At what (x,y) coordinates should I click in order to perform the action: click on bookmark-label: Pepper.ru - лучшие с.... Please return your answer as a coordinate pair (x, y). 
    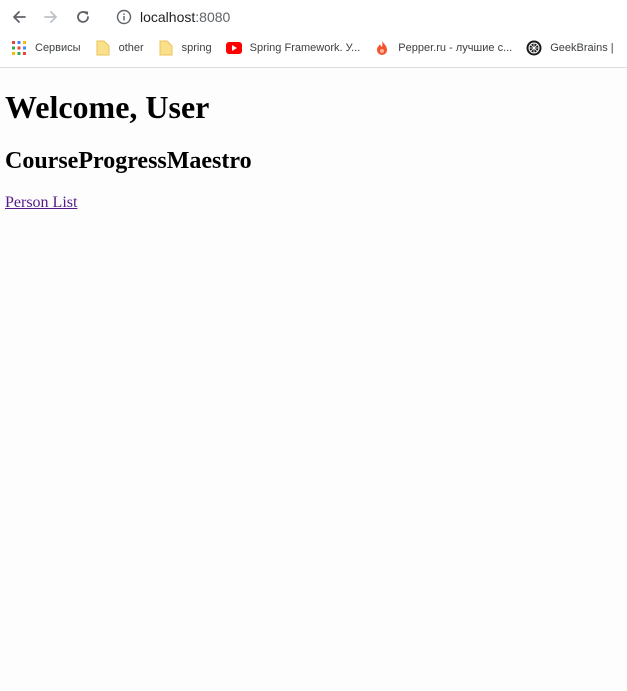
    Looking at the image, I should click on (455, 48).